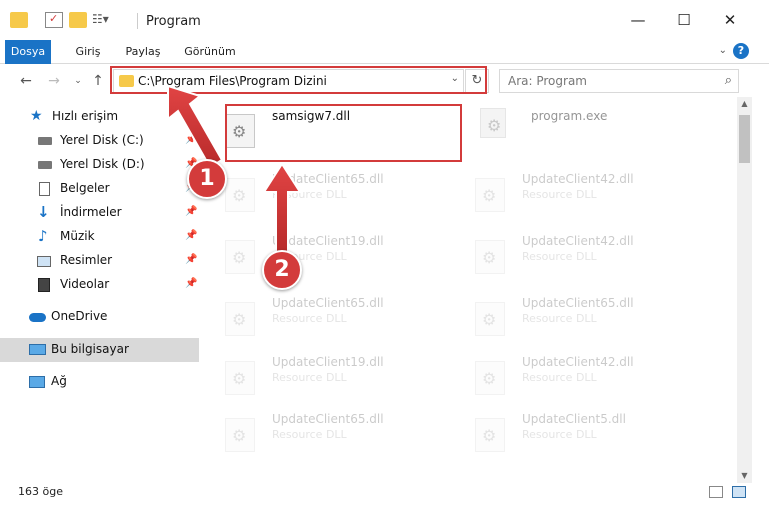  Describe the element at coordinates (37, 317) in the screenshot. I see `cloud-icon` at that location.